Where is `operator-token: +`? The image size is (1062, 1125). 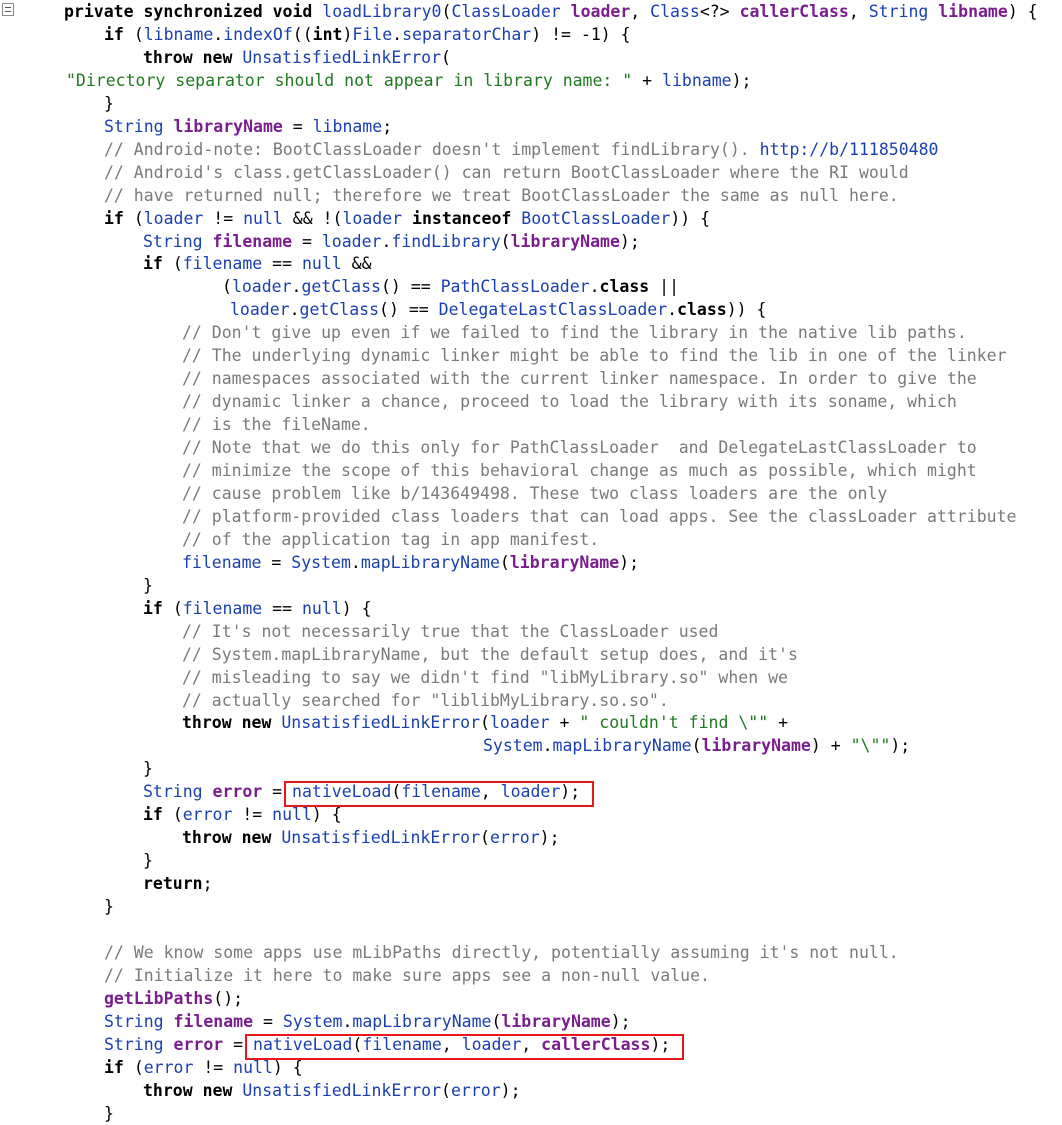 operator-token: + is located at coordinates (647, 80).